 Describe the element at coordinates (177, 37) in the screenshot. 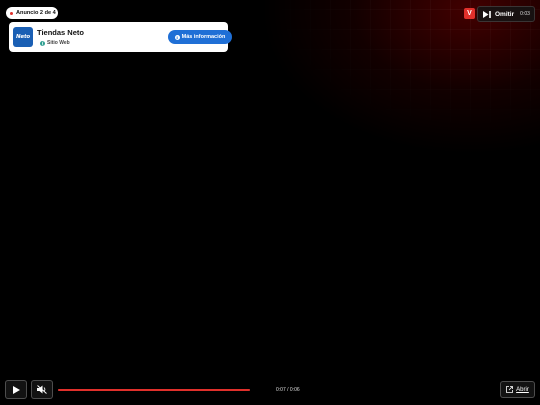

I see `info-icon: i` at that location.